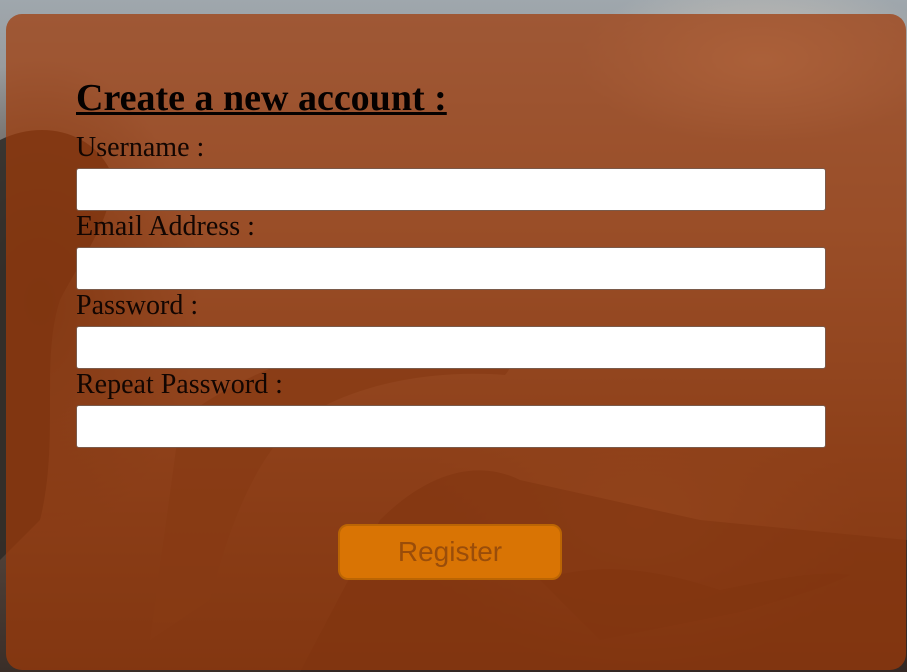 The width and height of the screenshot is (907, 672). Describe the element at coordinates (450, 552) in the screenshot. I see `register-button: Register` at that location.